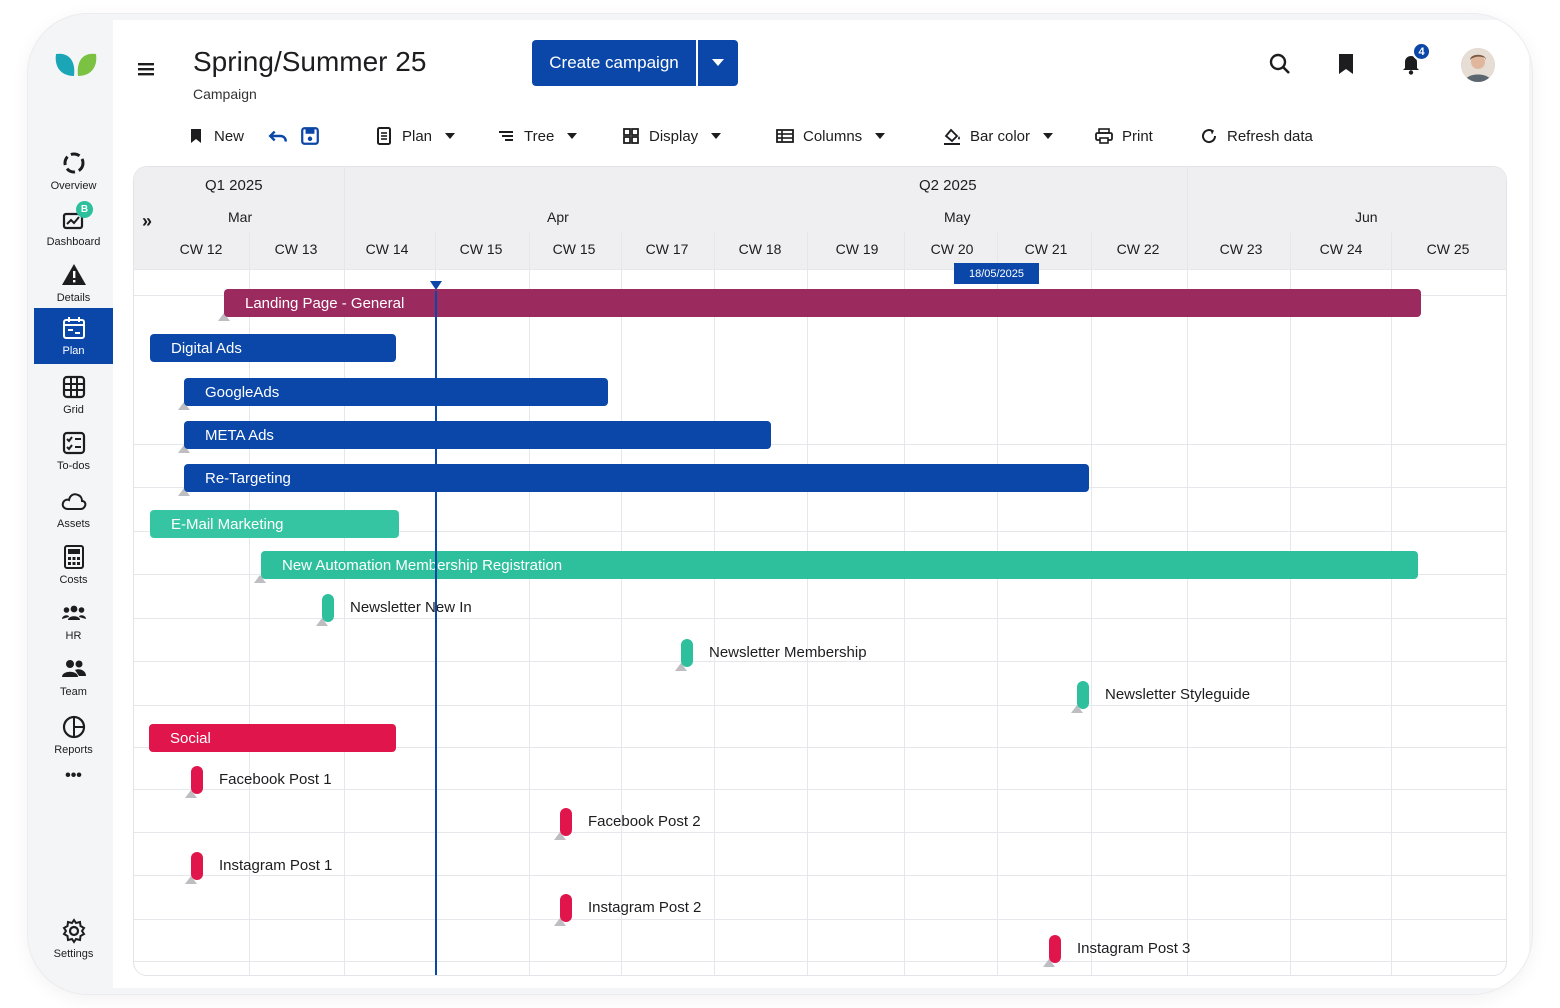 The image size is (1560, 1008). Describe the element at coordinates (239, 435) in the screenshot. I see `gantt-bar-label: META Ads` at that location.